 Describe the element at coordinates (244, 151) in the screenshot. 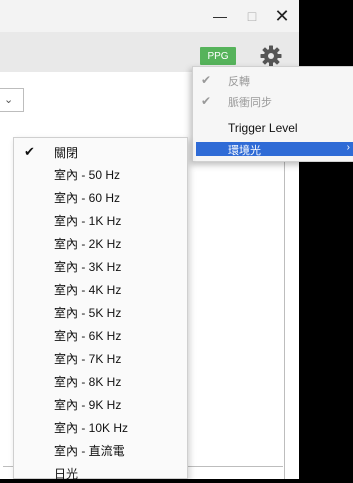

I see `menu-item-label: 環境光` at that location.